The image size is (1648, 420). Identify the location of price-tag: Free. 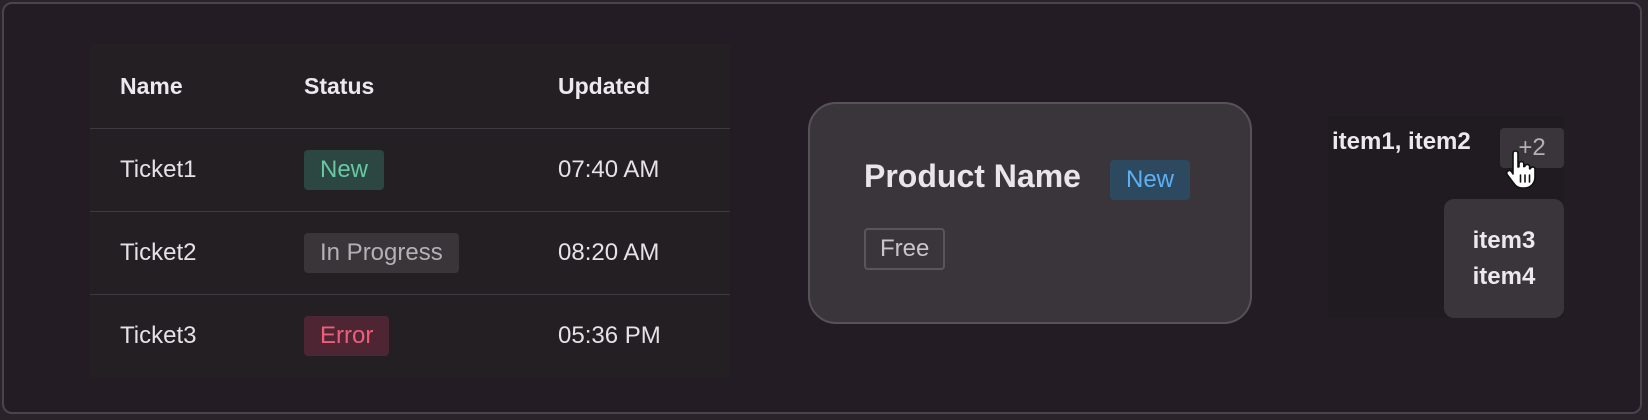
(905, 249).